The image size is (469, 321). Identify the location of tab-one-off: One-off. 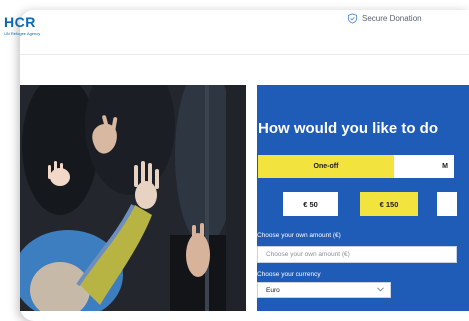
(326, 166).